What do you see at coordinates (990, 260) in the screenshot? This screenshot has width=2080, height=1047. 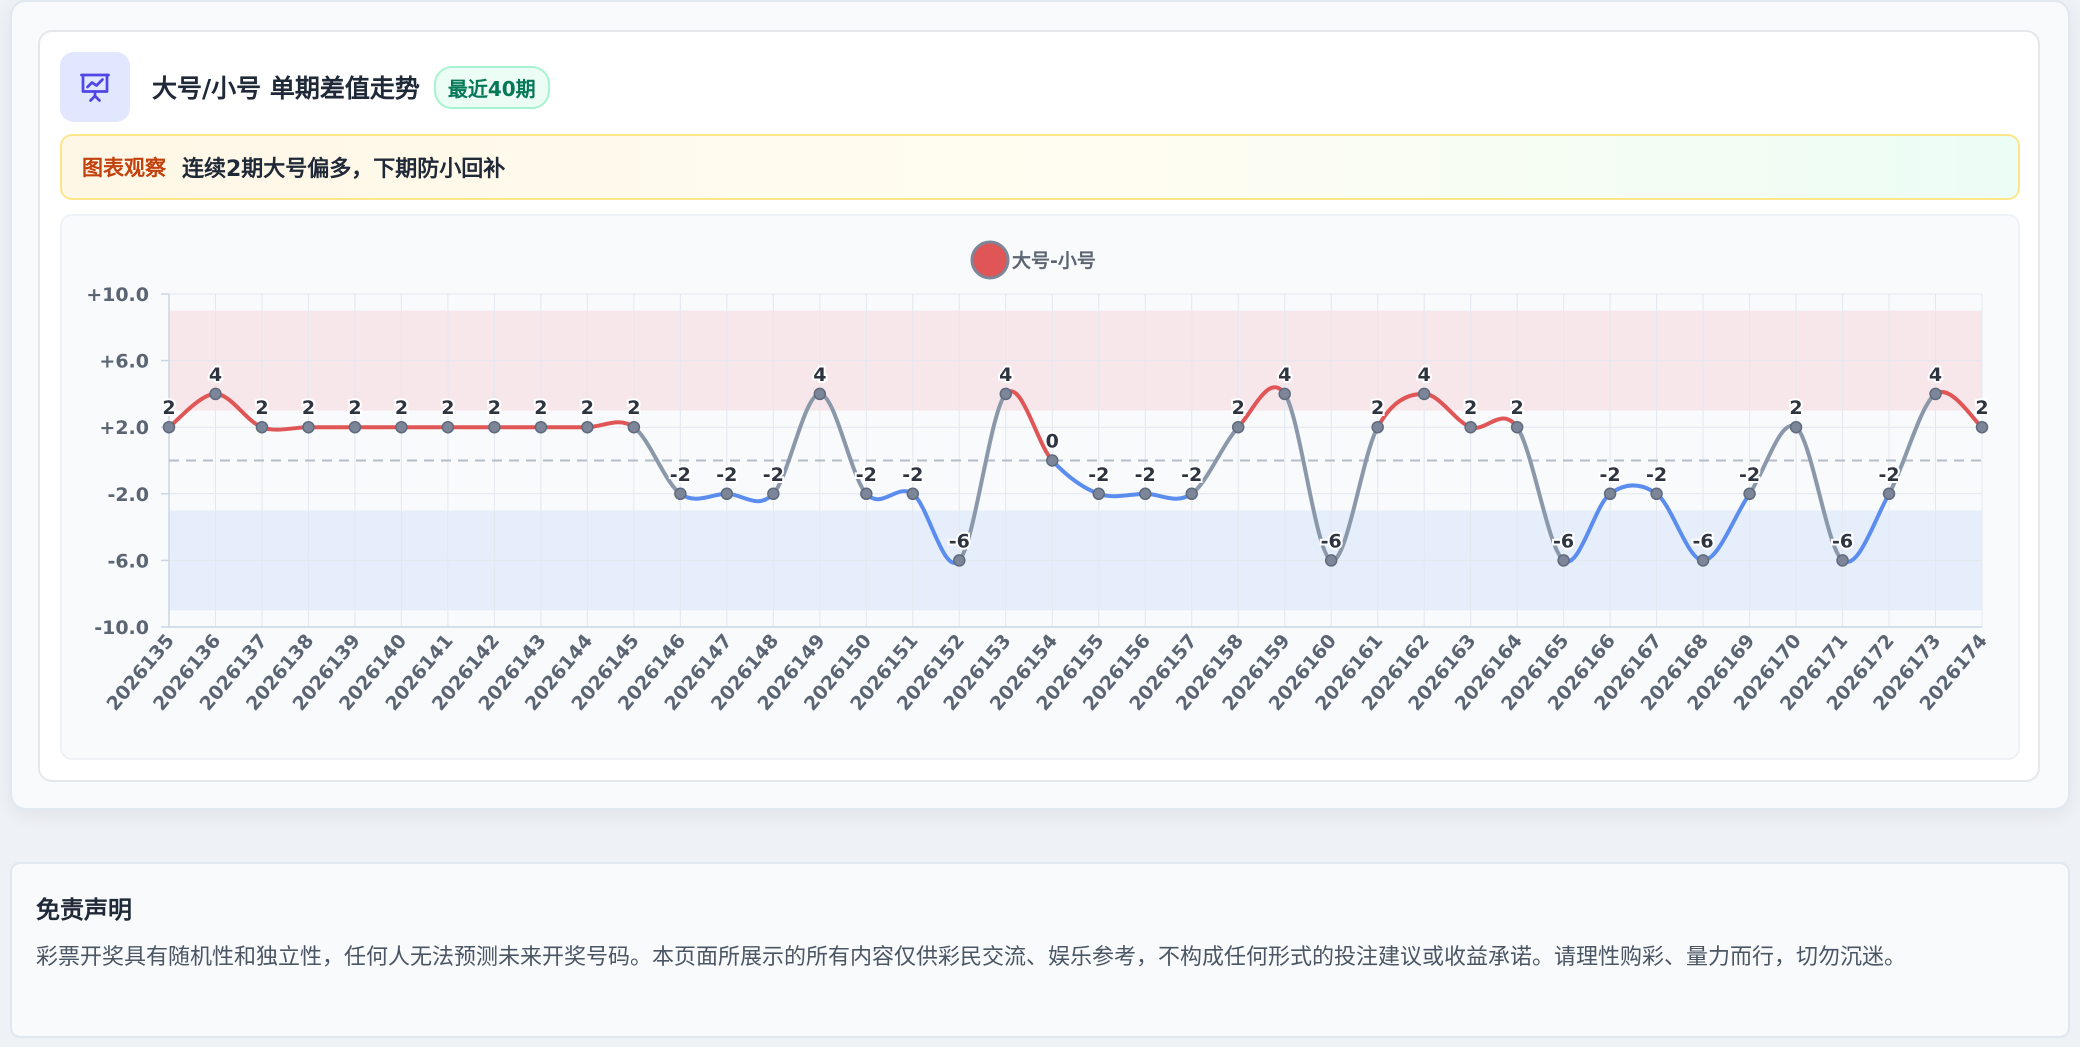 I see `legend-swatch` at bounding box center [990, 260].